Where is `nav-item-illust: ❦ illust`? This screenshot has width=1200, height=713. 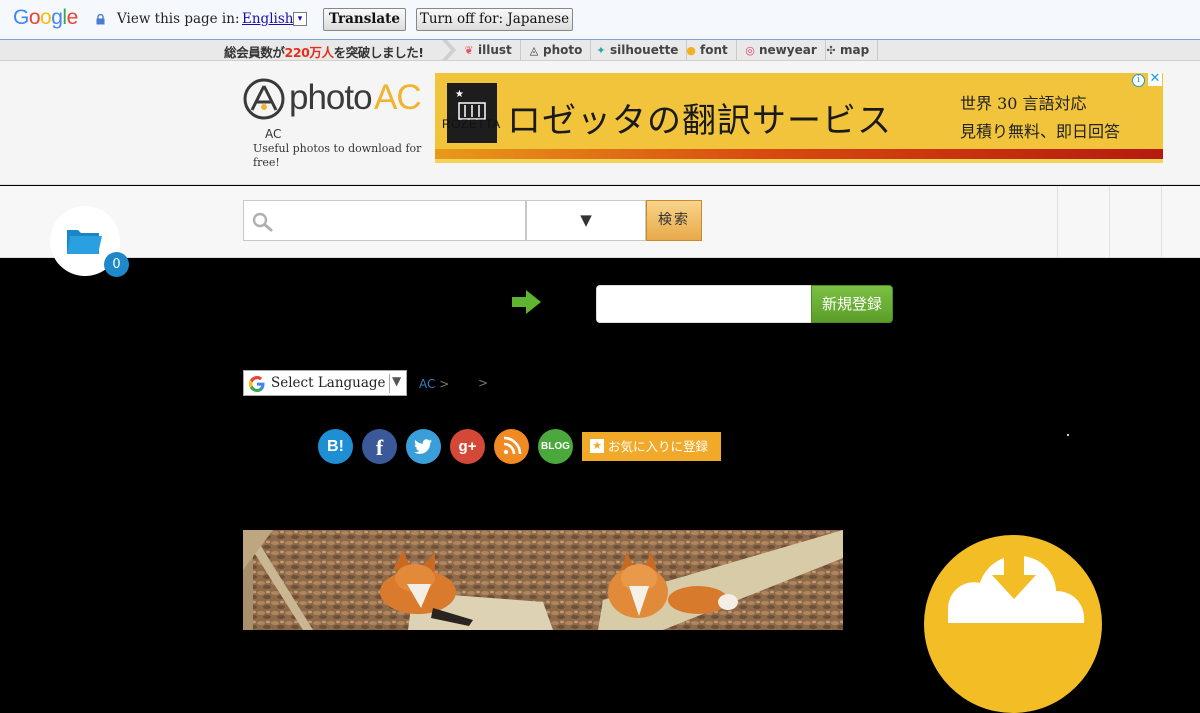 nav-item-illust: ❦ illust is located at coordinates (492, 50).